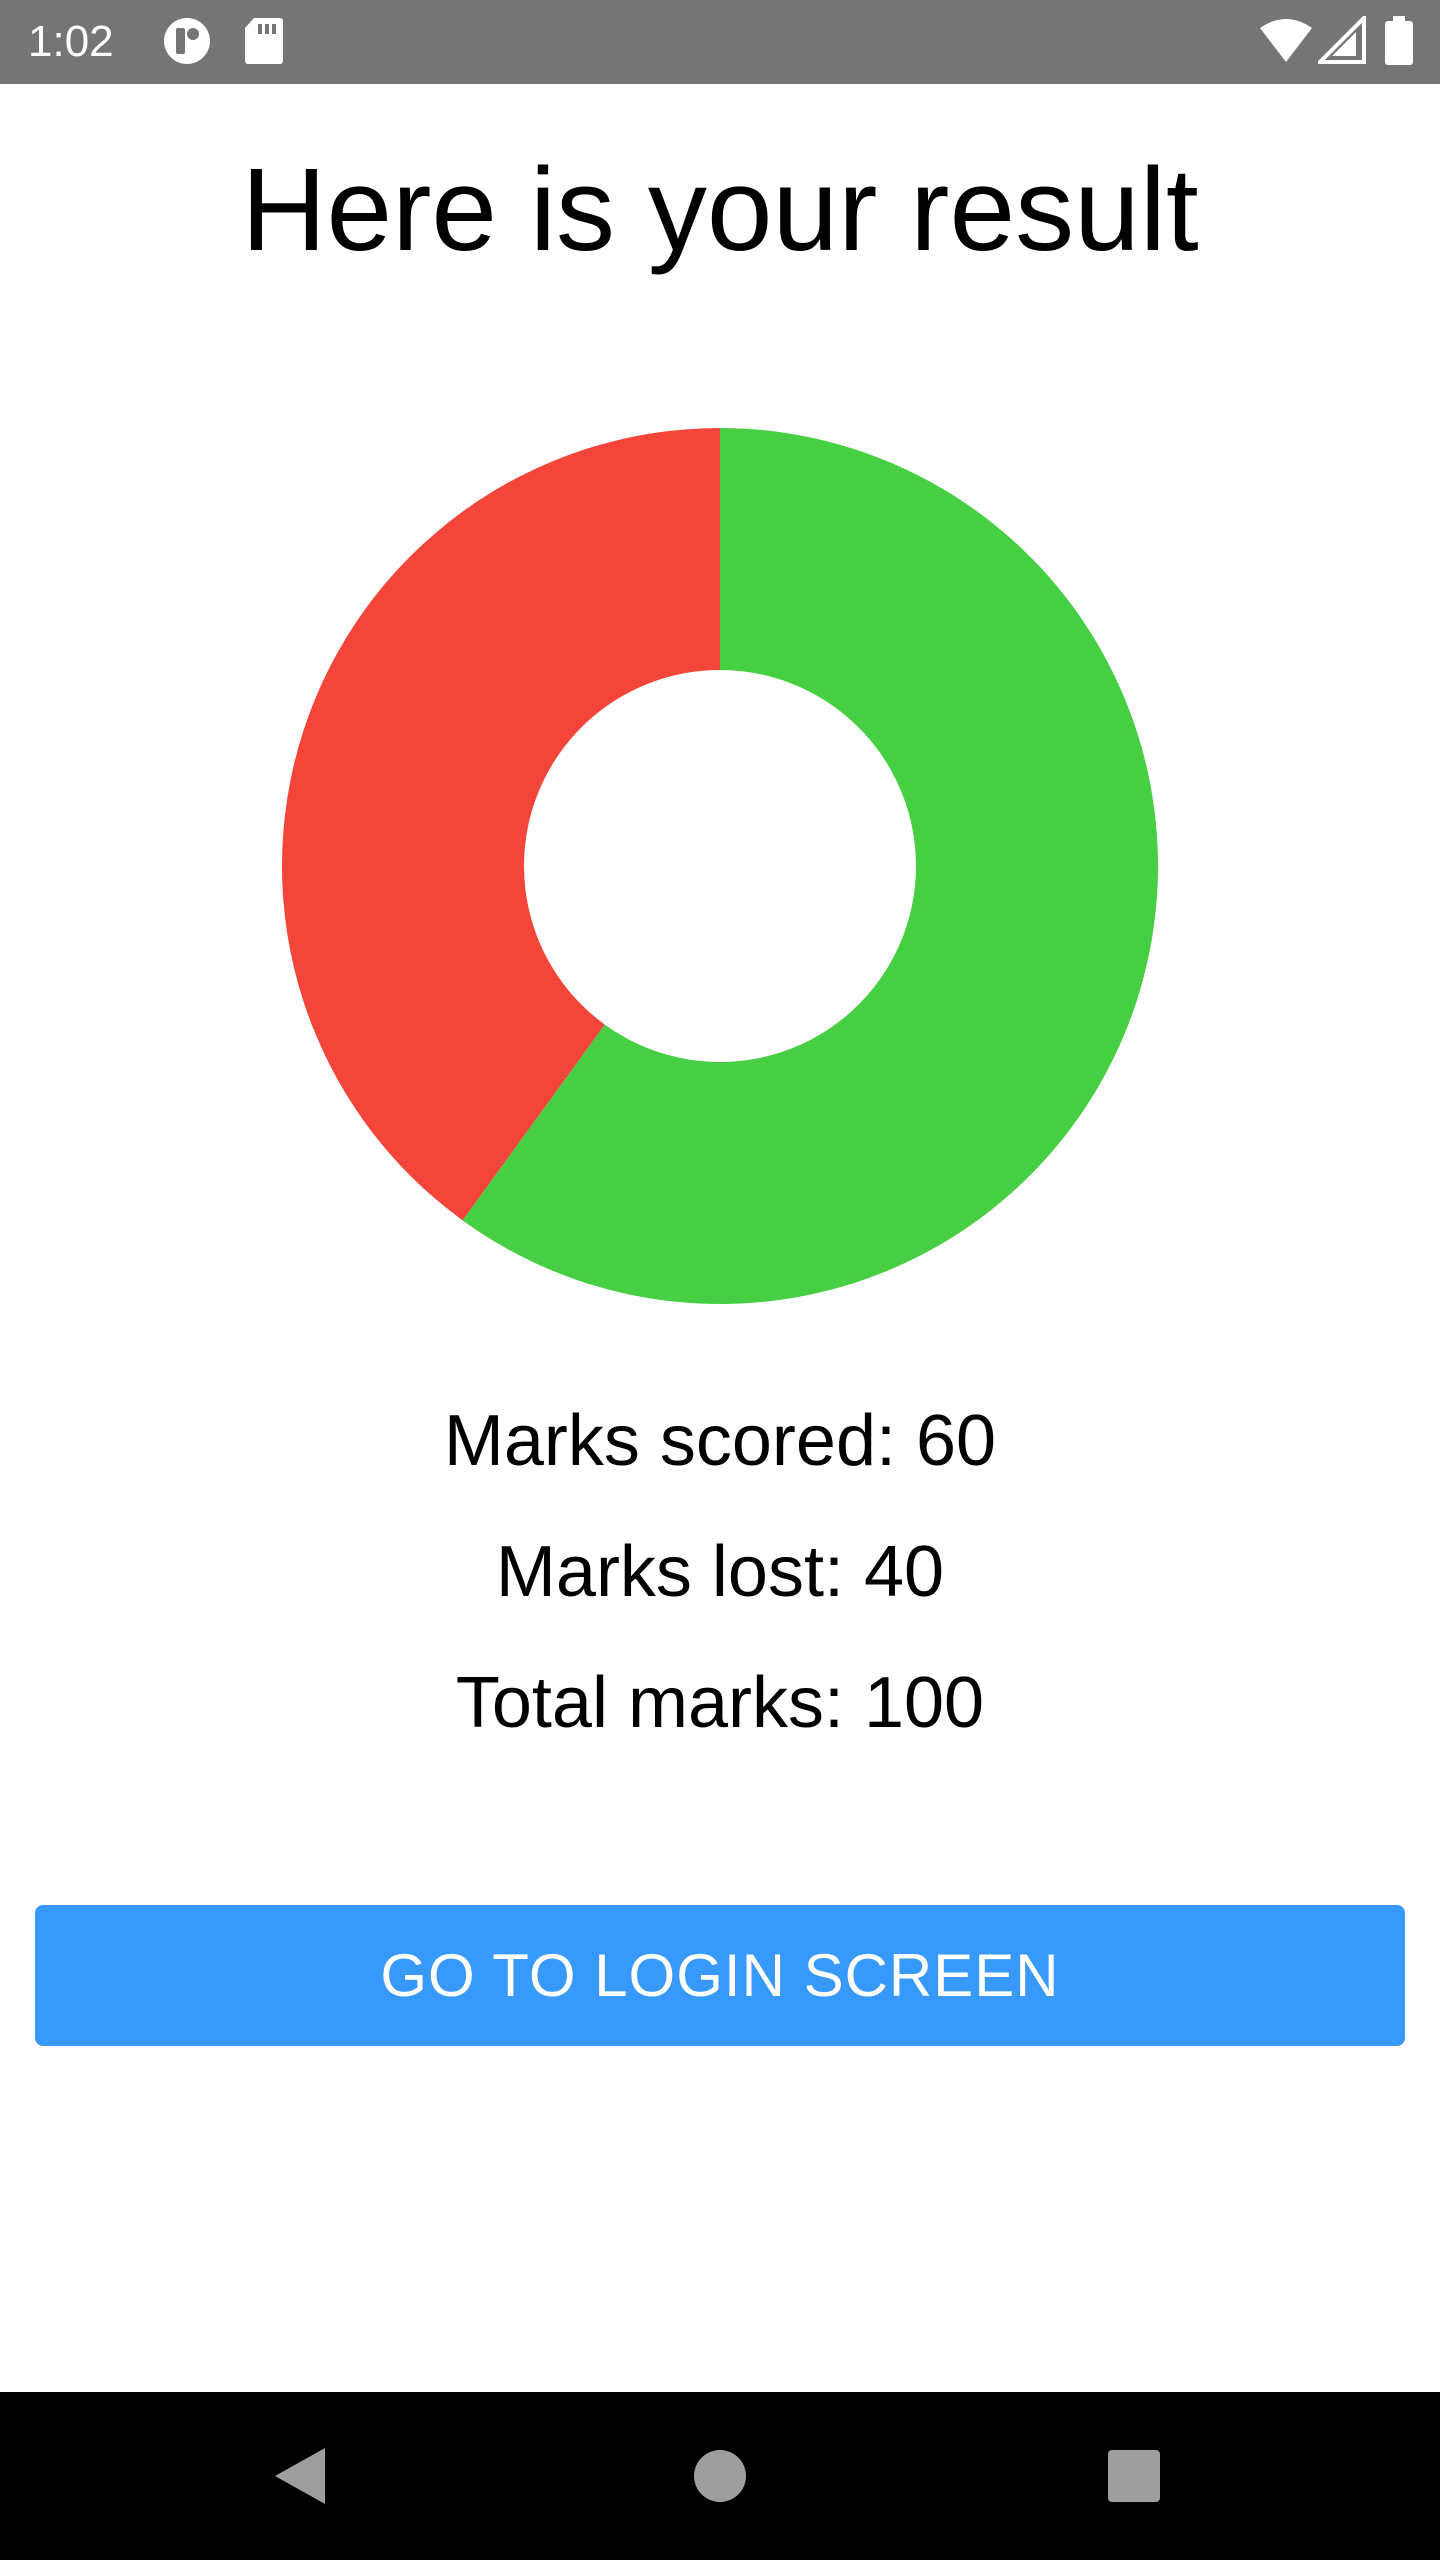  Describe the element at coordinates (720, 210) in the screenshot. I see `page-title: Here is your result` at that location.